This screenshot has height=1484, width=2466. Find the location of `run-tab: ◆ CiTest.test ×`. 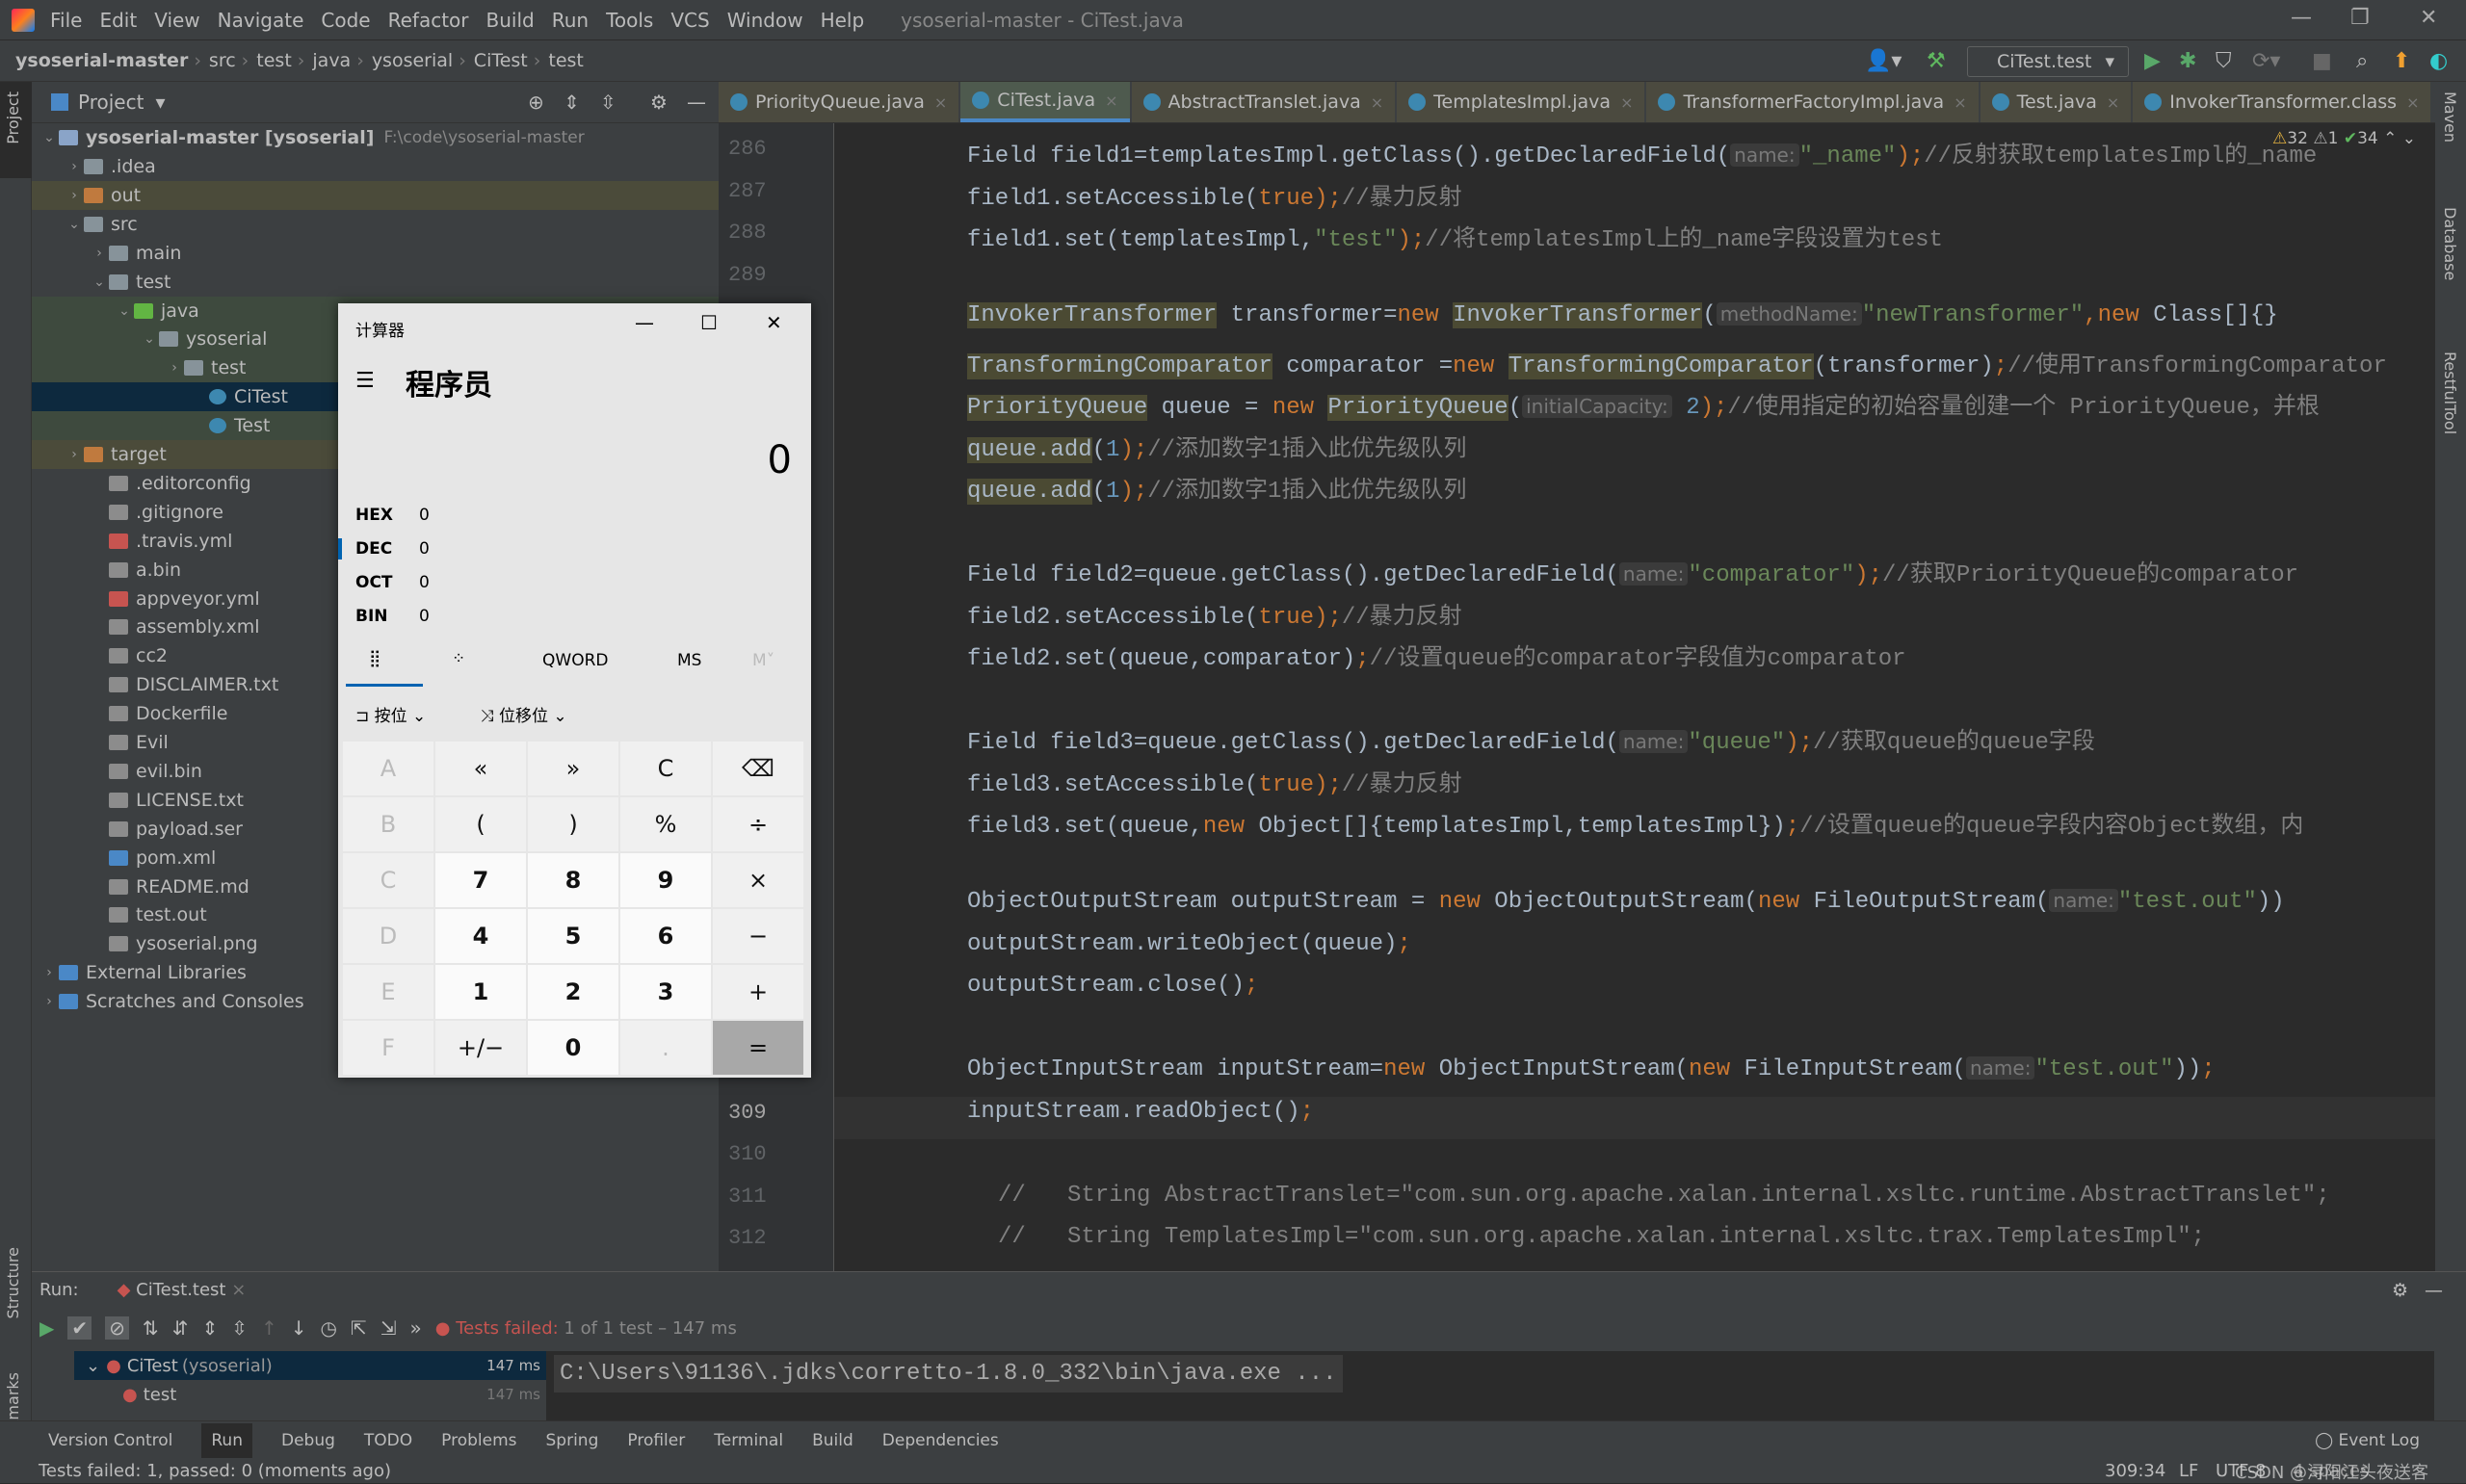

run-tab: ◆ CiTest.test × is located at coordinates (182, 1290).